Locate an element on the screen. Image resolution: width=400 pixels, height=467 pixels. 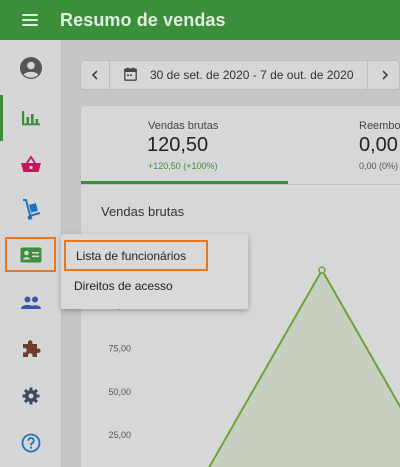
next-period-button is located at coordinates (383, 75).